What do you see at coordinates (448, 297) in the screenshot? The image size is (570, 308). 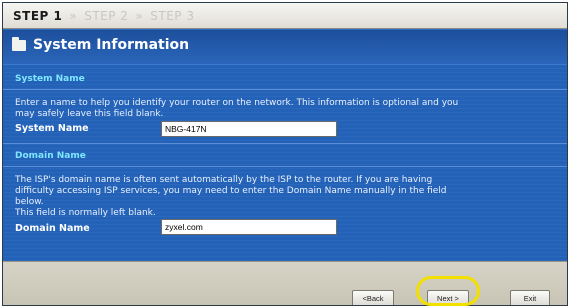 I see `next-button: Next >` at bounding box center [448, 297].